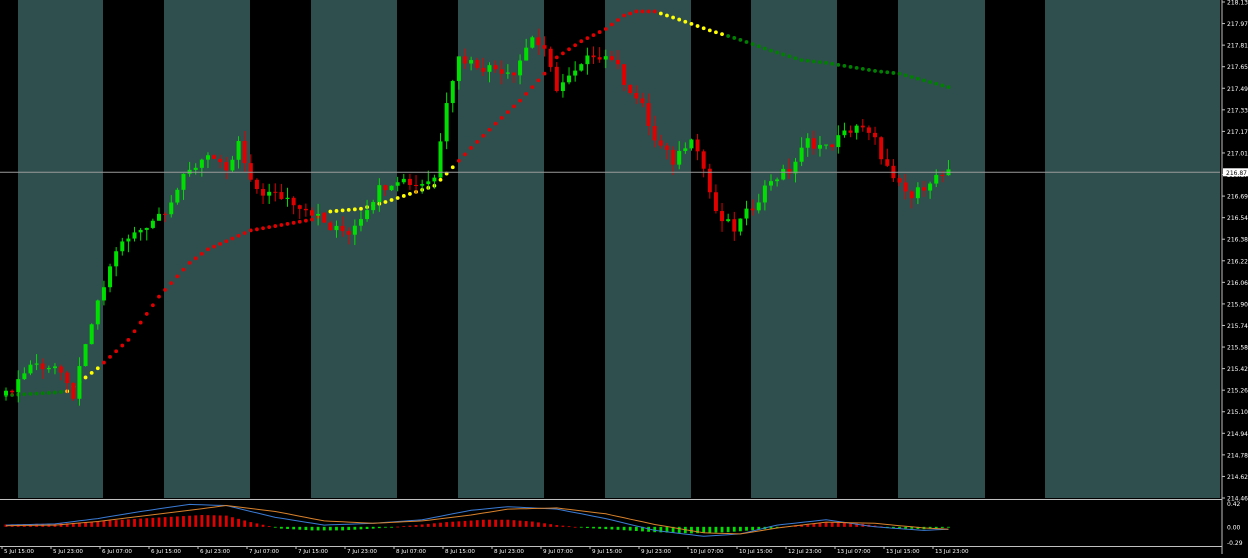  I want to click on x-tick-label: 12 Jul 23:00, so click(805, 551).